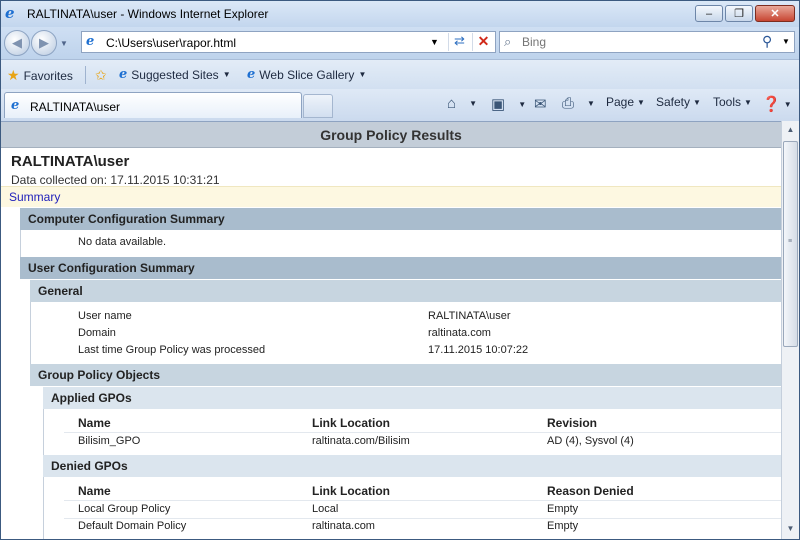 The image size is (800, 540). I want to click on suggested-sites-label: Suggested Sites, so click(175, 74).